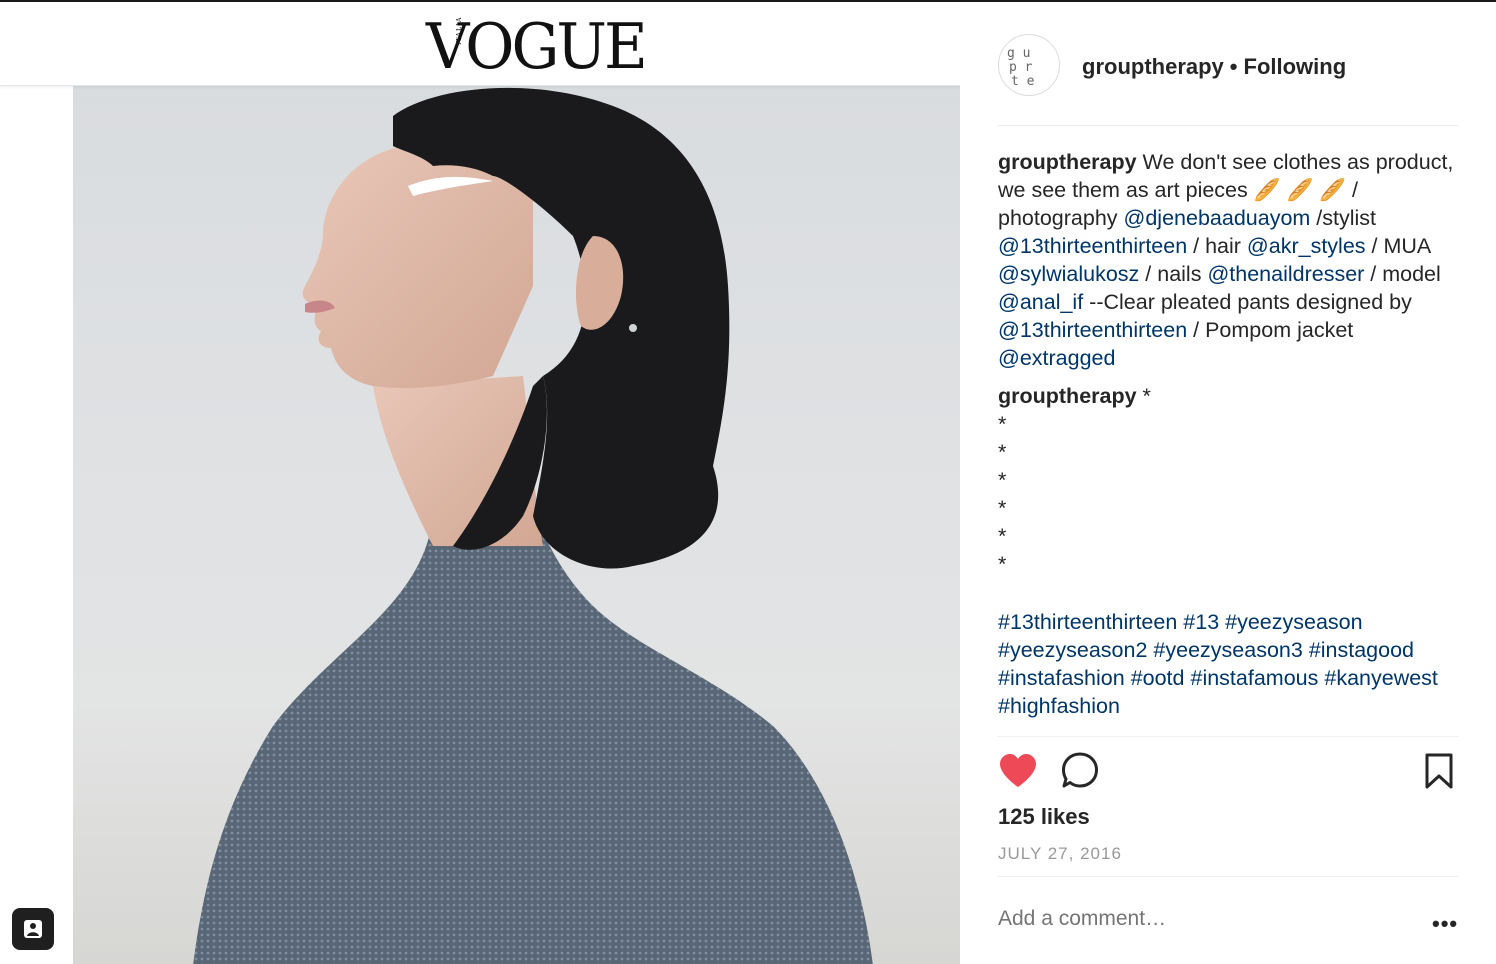 This screenshot has width=1496, height=964. Describe the element at coordinates (1056, 358) in the screenshot. I see `mention-link: @extragged` at that location.